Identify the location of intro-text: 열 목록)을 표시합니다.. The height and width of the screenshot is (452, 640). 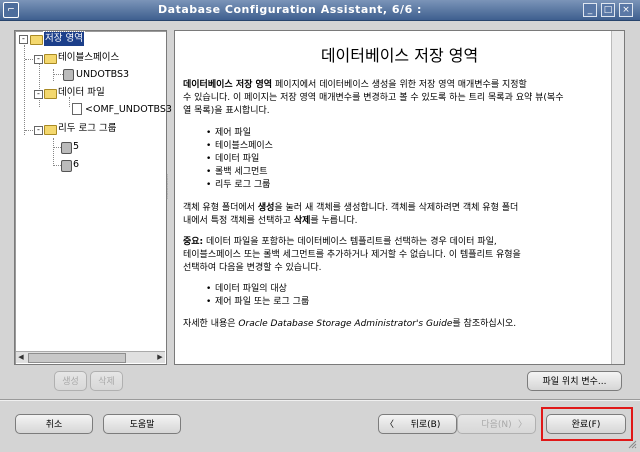
(226, 111).